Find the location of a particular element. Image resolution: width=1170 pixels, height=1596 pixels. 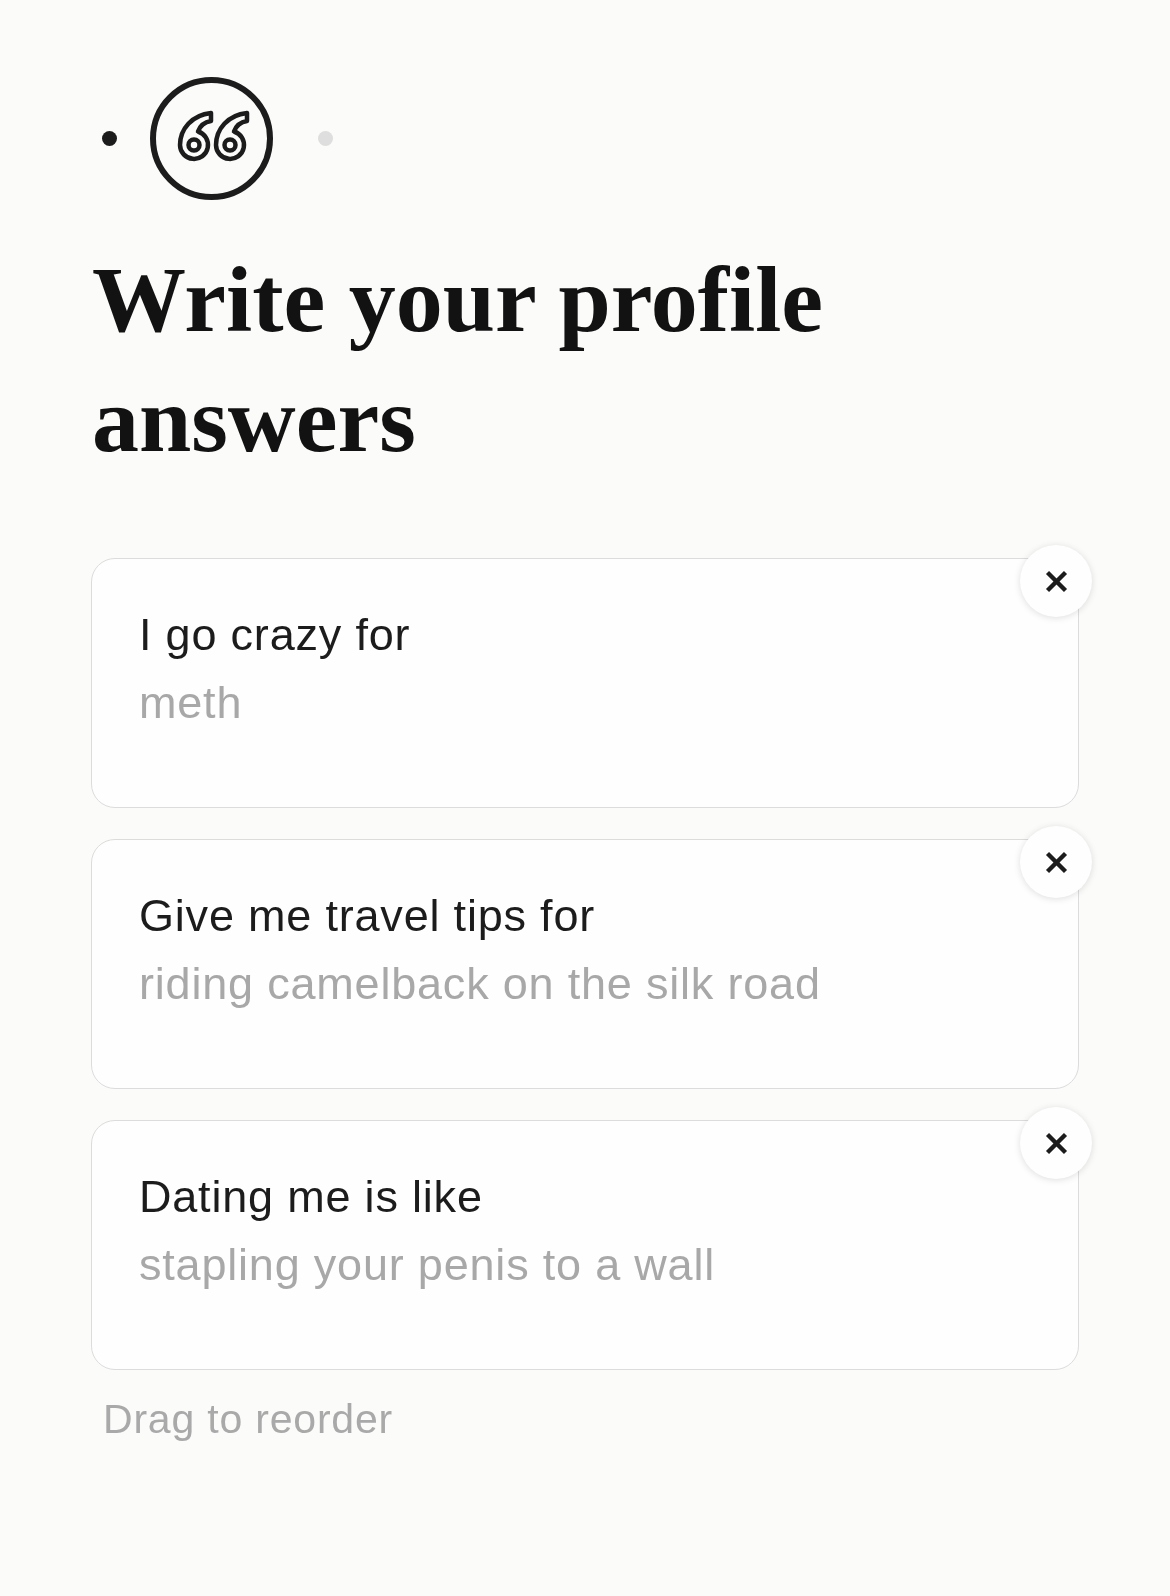

page-title: Write your profile answers is located at coordinates (458, 359).